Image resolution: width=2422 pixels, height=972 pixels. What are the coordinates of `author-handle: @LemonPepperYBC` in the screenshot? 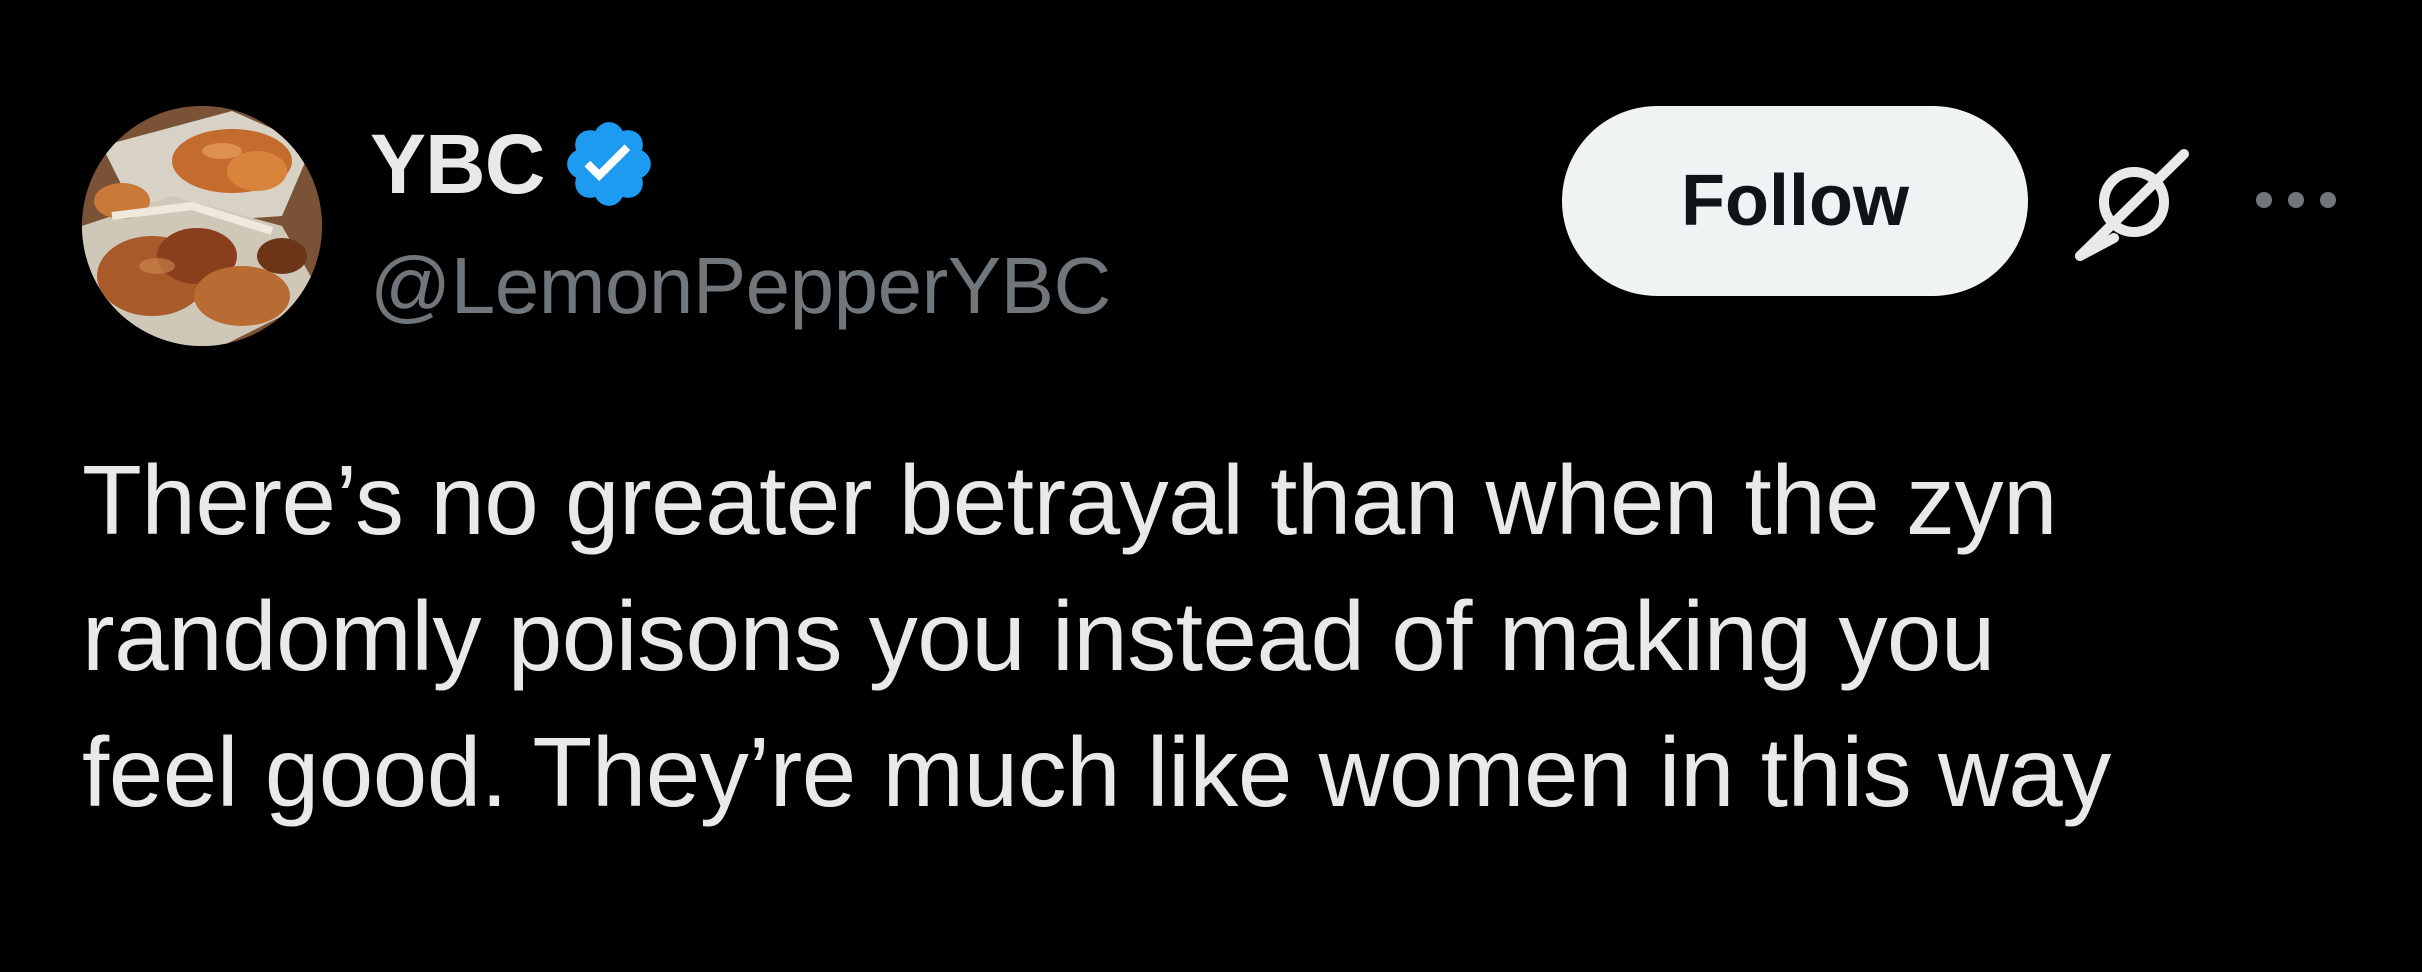 It's located at (740, 286).